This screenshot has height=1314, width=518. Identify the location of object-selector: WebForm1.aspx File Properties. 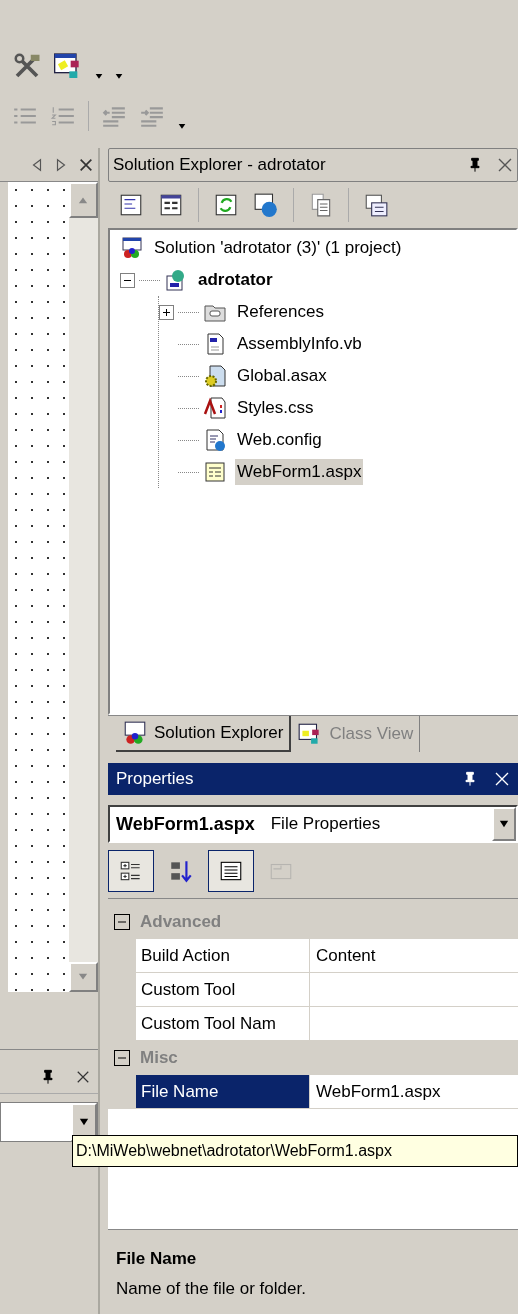
(313, 824).